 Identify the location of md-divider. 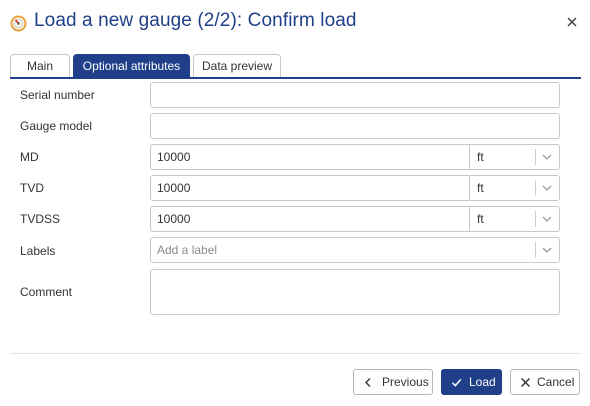
(469, 157).